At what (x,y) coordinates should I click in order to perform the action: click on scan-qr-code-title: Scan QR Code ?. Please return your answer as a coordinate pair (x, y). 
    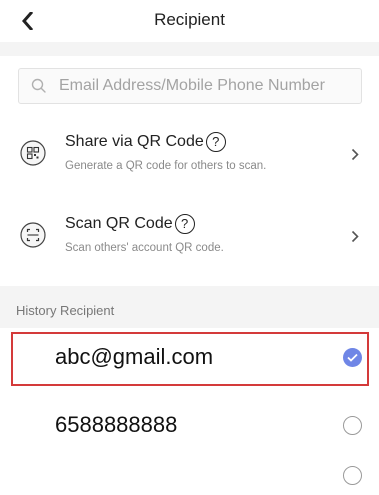
    Looking at the image, I should click on (130, 224).